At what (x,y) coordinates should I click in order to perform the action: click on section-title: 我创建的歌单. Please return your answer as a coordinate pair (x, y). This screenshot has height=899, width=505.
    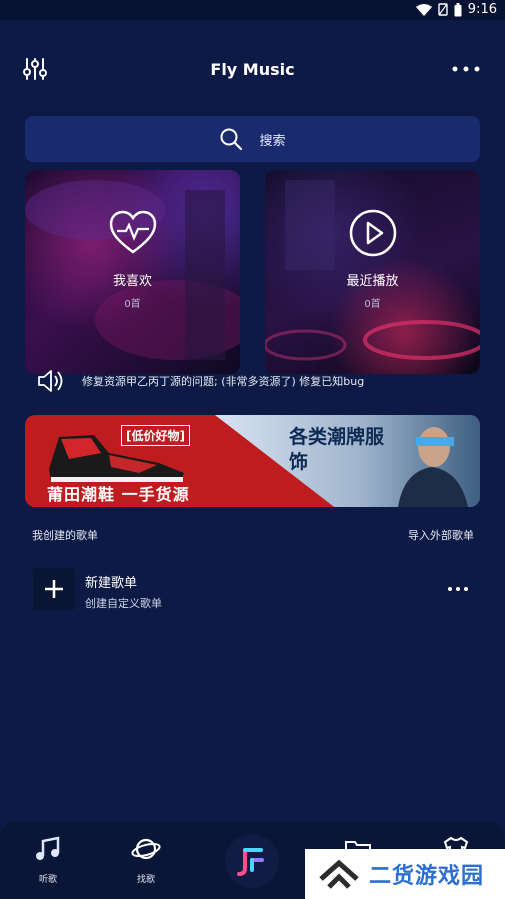
    Looking at the image, I should click on (65, 535).